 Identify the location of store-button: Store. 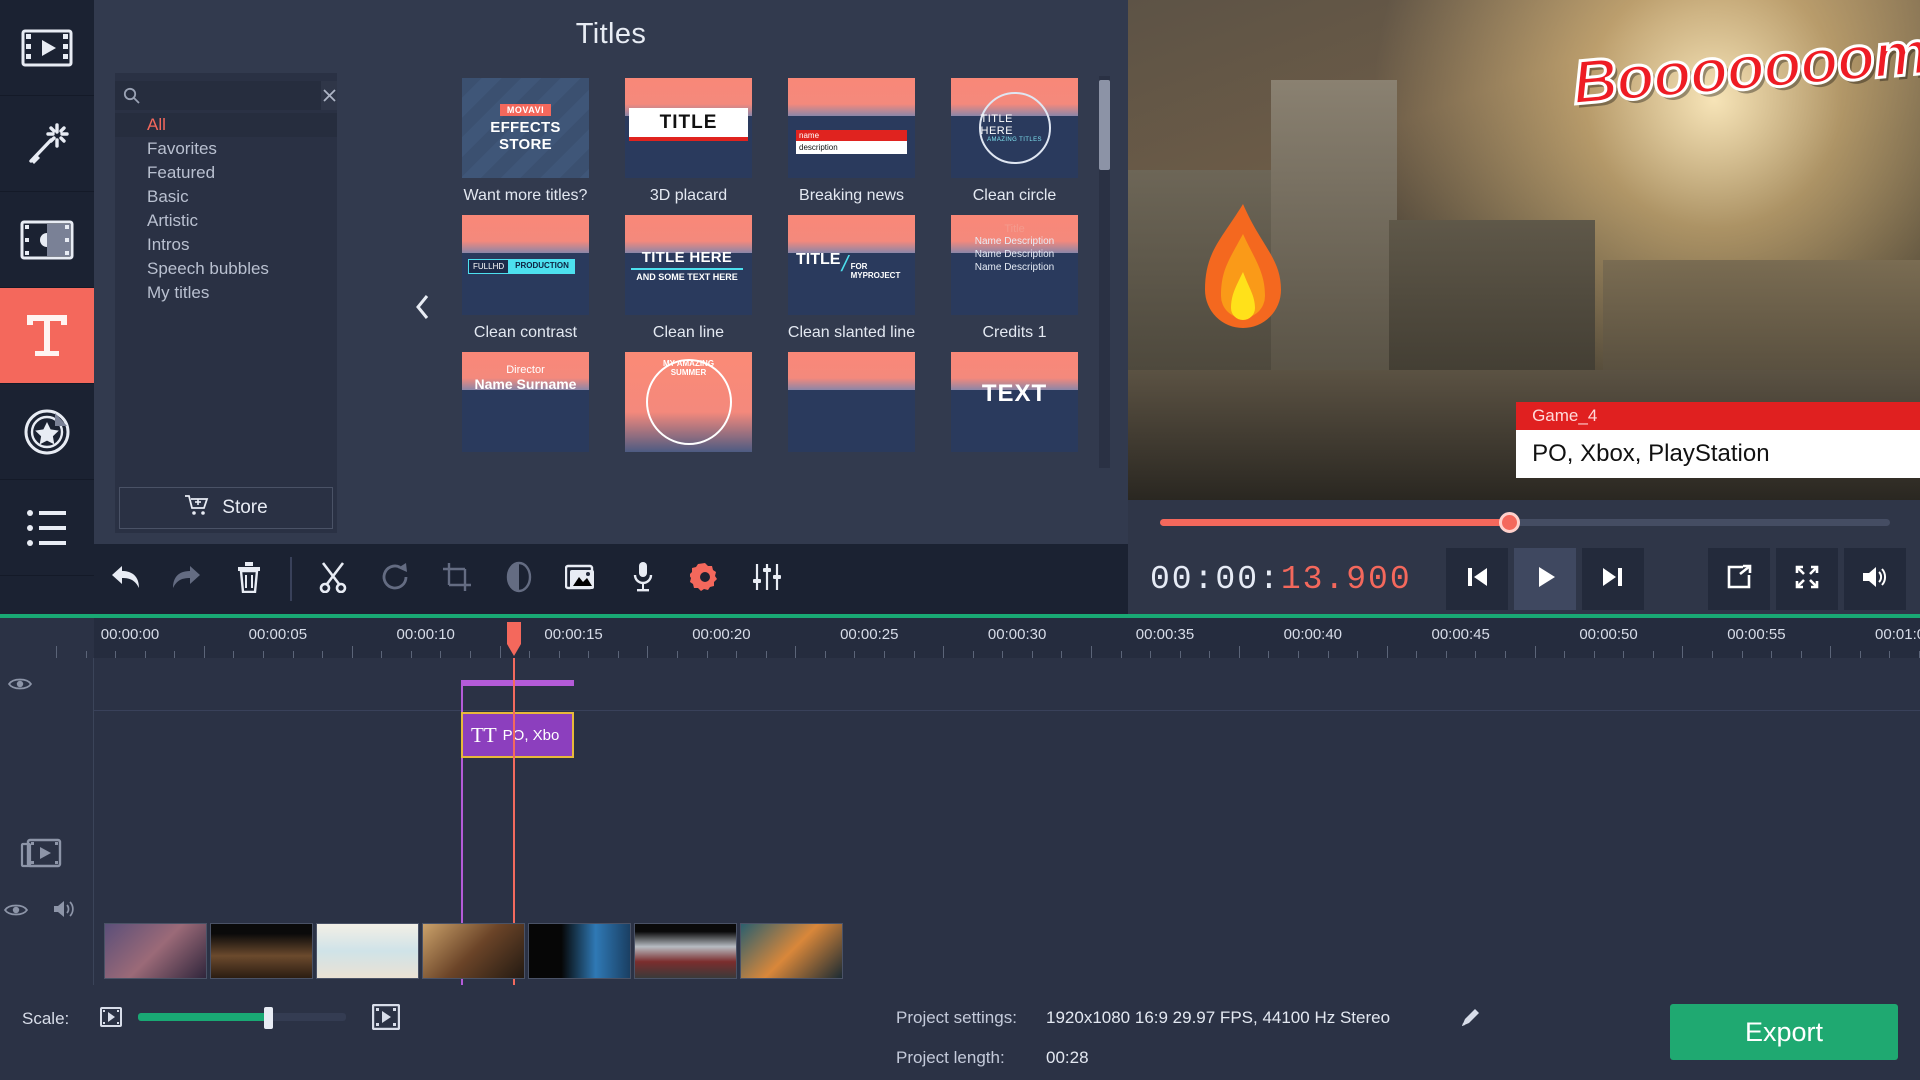
(226, 508).